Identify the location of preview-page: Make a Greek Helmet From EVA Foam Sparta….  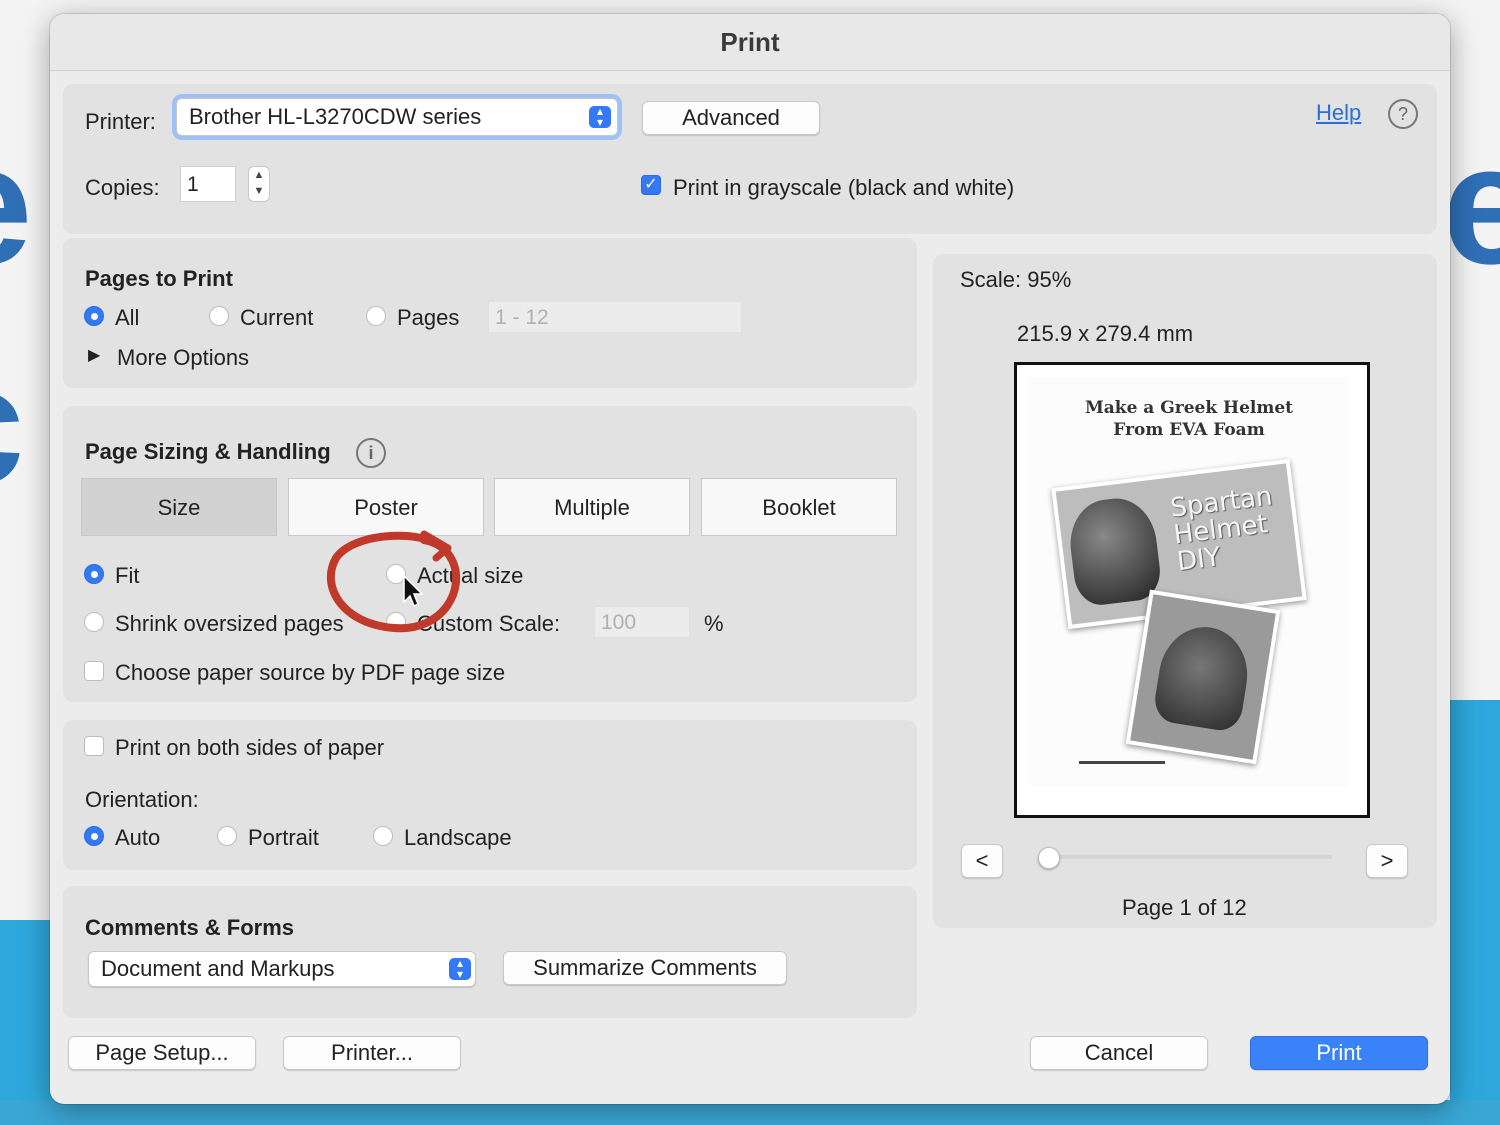
(1189, 582).